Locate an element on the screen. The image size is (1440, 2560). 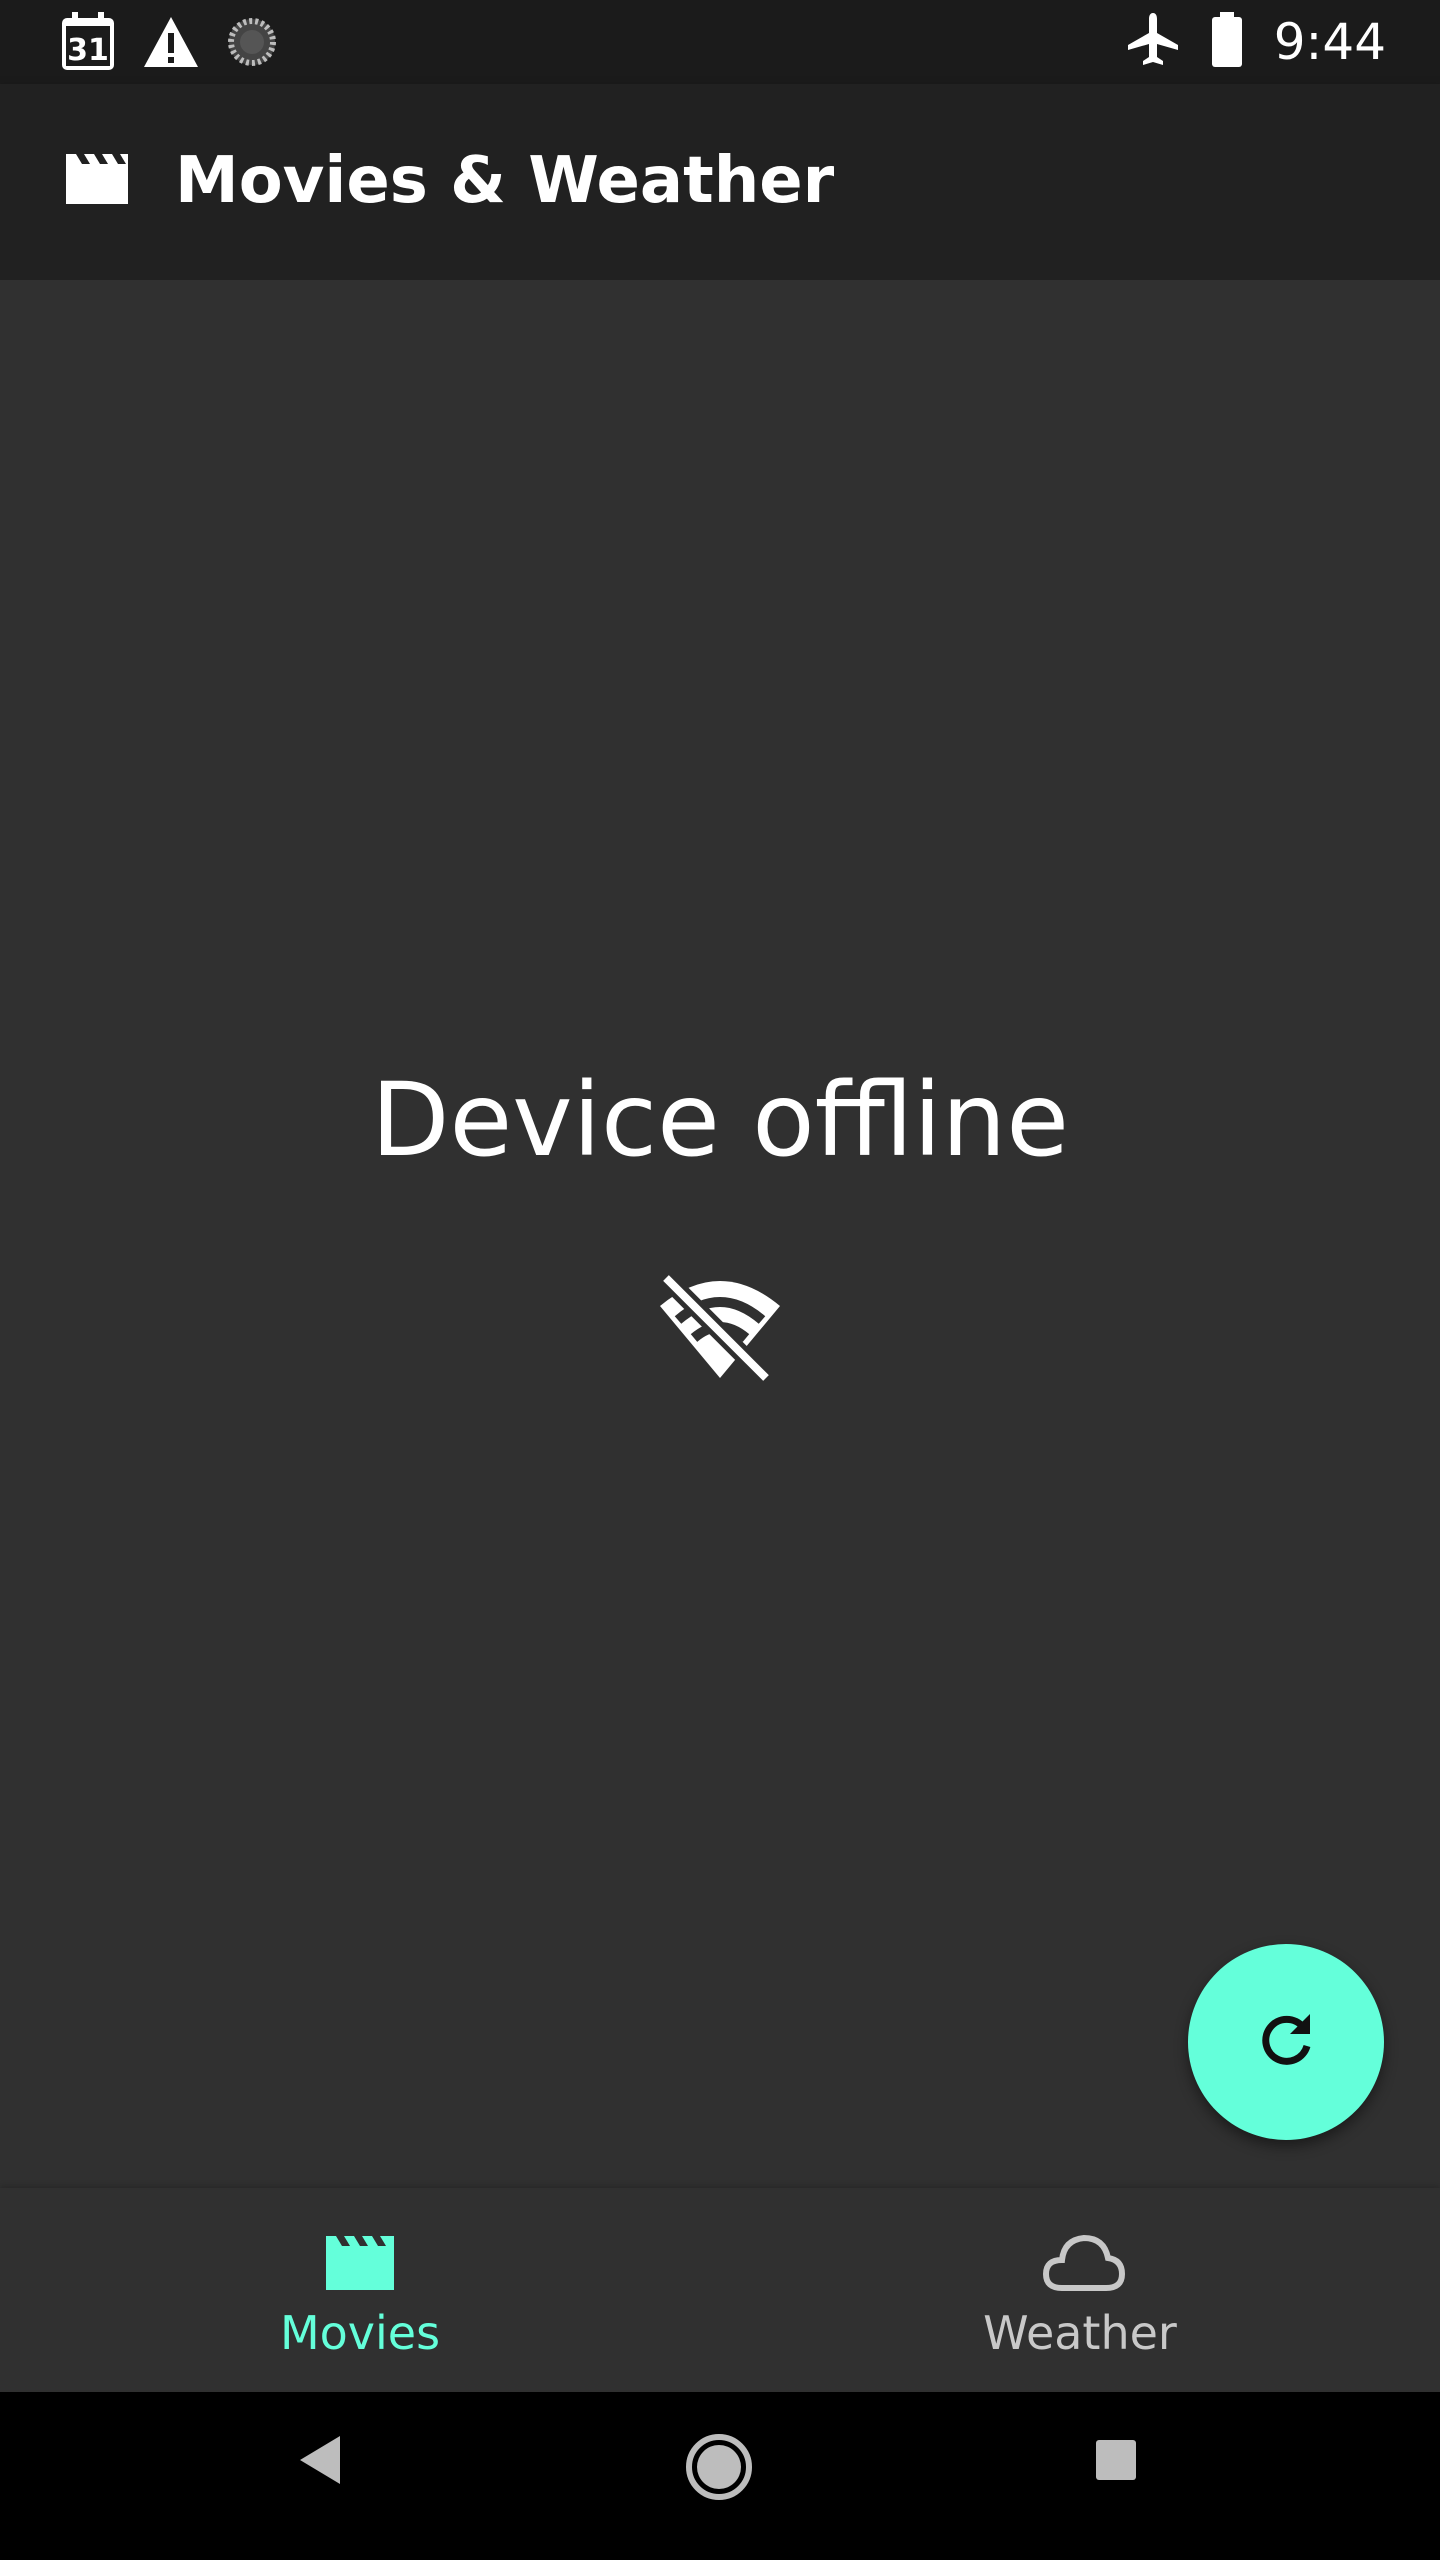
airplane-icon is located at coordinates (1153, 42).